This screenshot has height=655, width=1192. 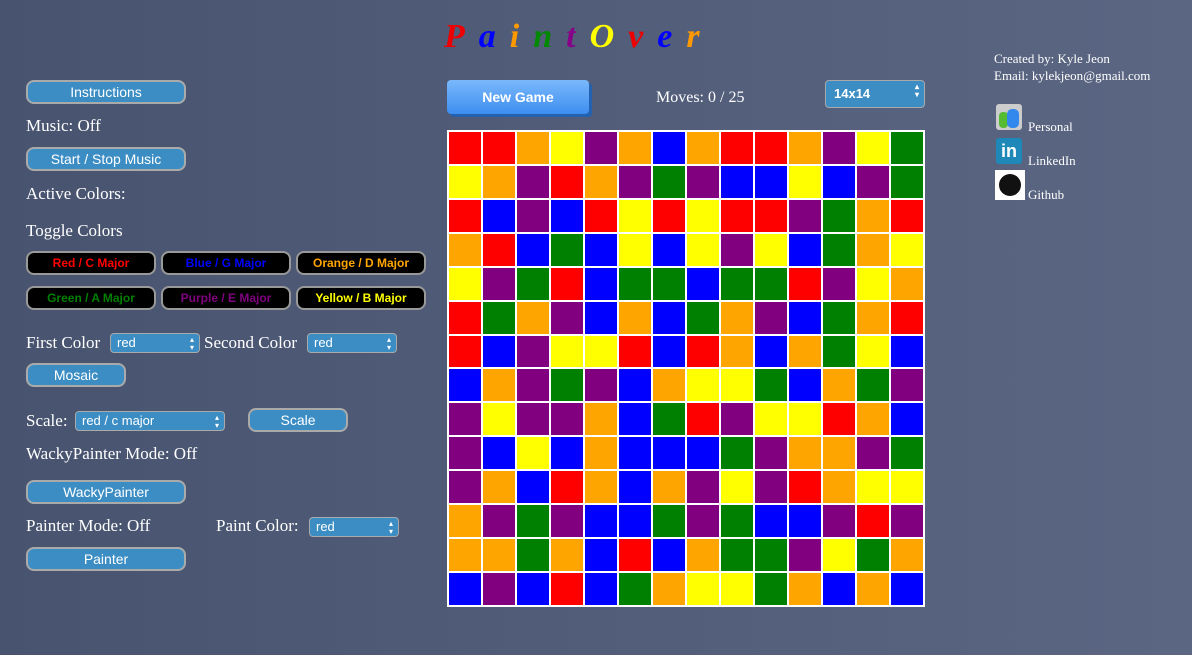 I want to click on mosaic-button: Mosaic, so click(x=76, y=375).